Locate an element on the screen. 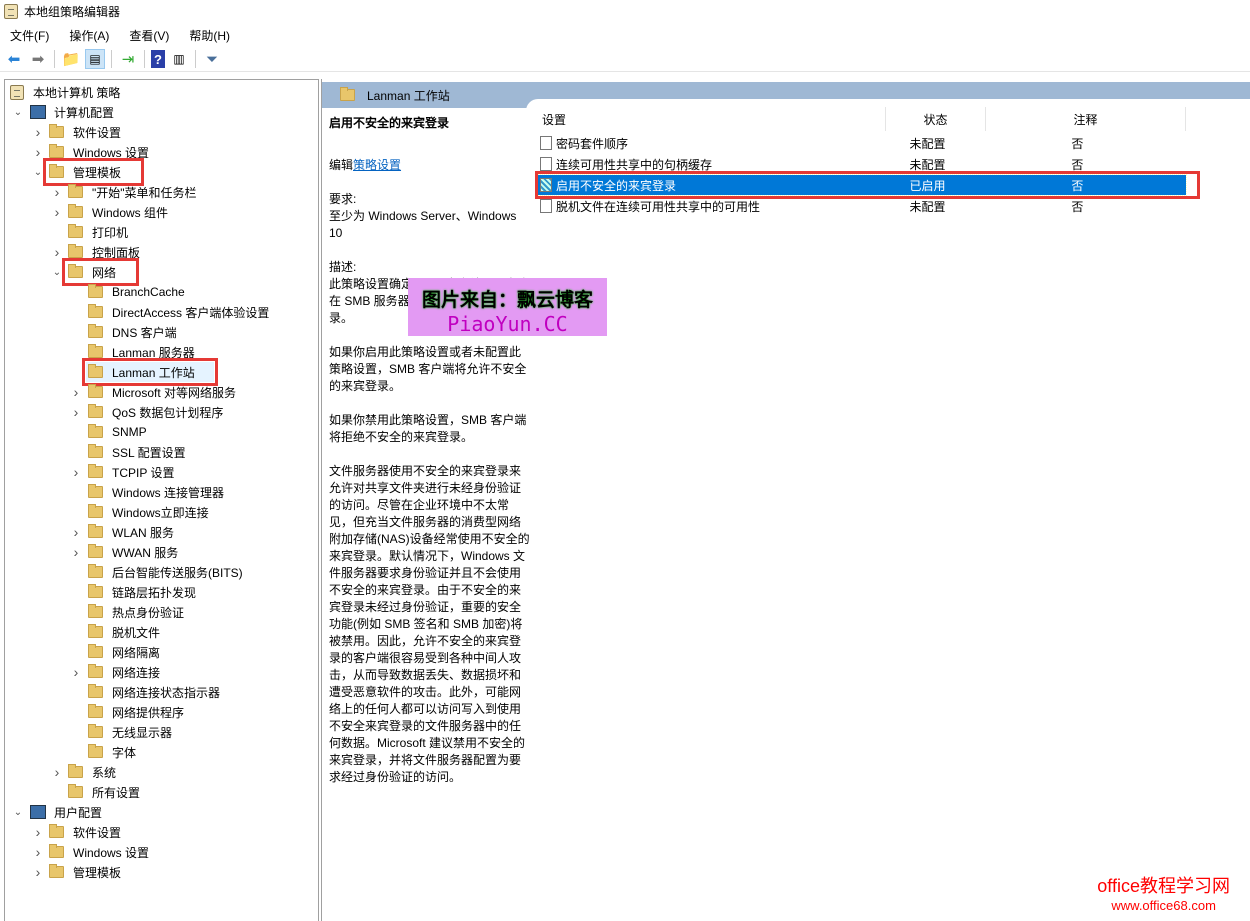 The width and height of the screenshot is (1250, 921). tree-item: SNMP is located at coordinates (119, 432).